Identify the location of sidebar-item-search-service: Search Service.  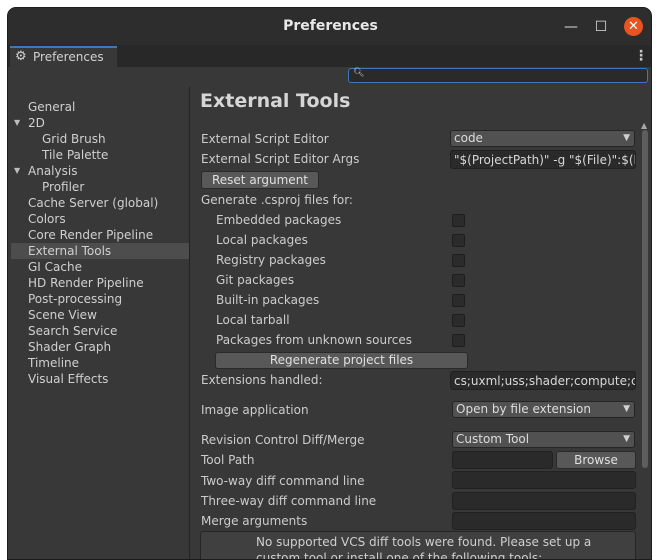
(100, 331).